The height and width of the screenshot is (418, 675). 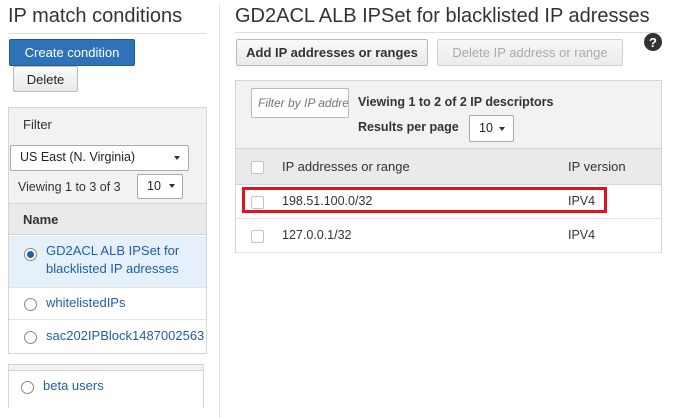 What do you see at coordinates (106, 368) in the screenshot?
I see `list-separator` at bounding box center [106, 368].